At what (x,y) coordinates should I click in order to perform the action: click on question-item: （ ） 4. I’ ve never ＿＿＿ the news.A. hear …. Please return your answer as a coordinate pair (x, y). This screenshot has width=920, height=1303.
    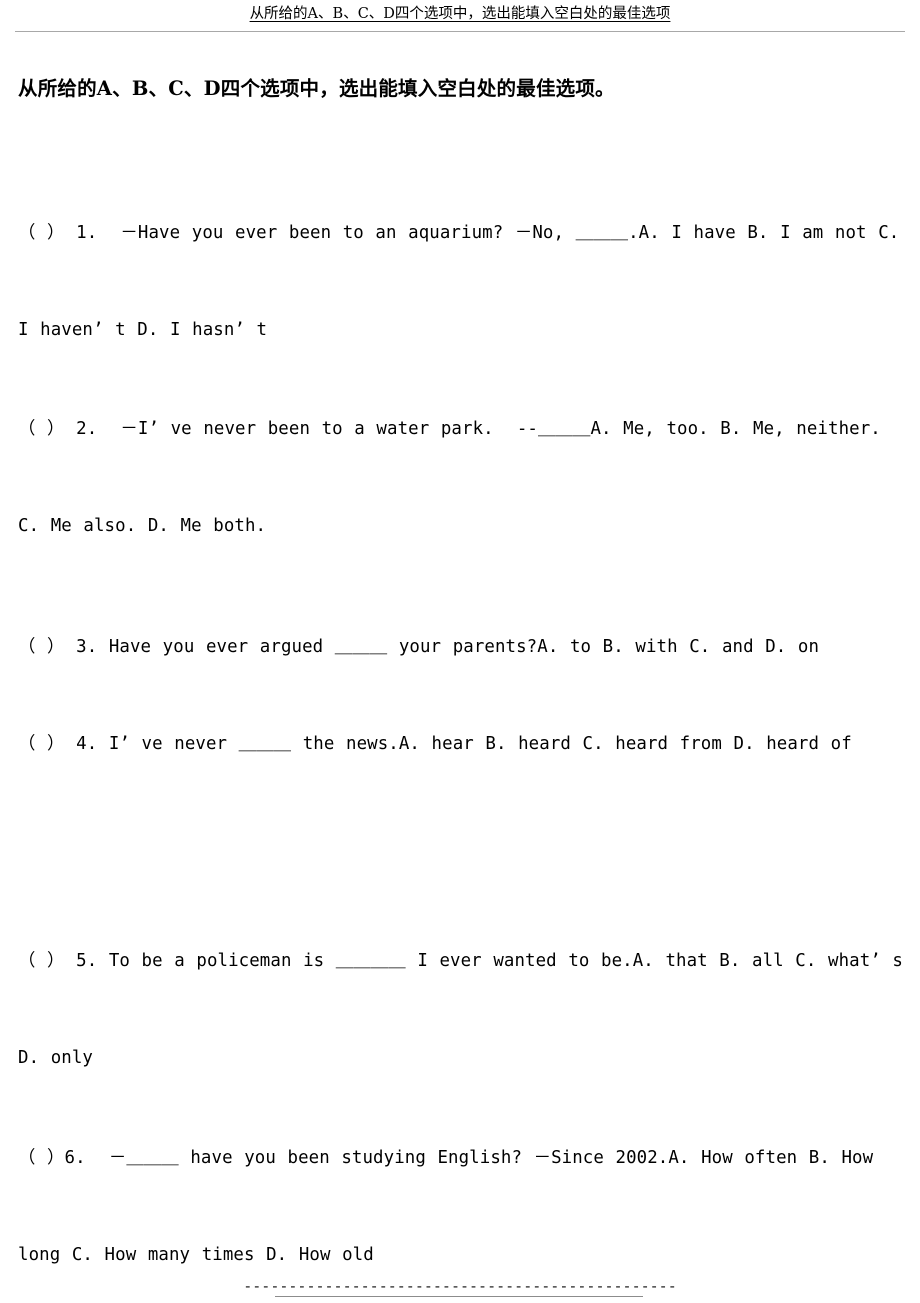
    Looking at the image, I should click on (435, 744).